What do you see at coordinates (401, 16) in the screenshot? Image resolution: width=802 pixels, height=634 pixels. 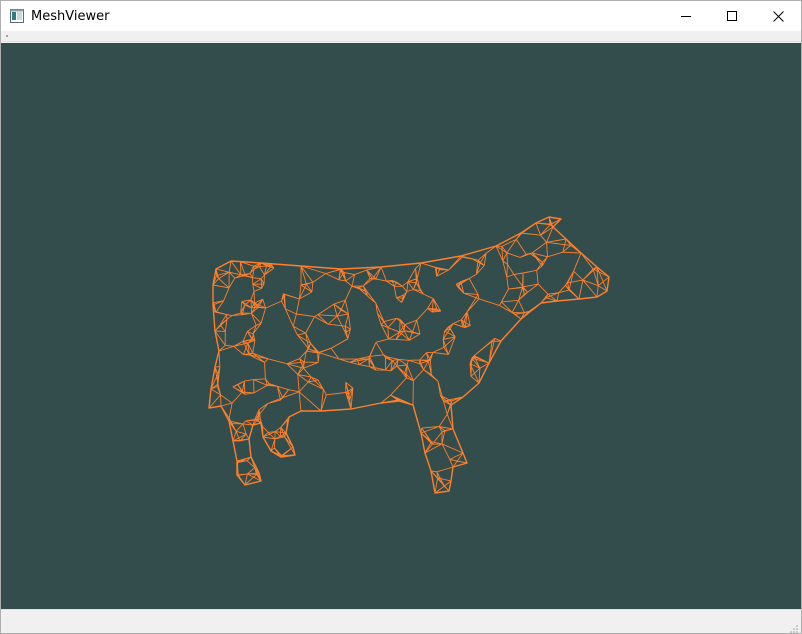 I see `title-bar: MeshViewer` at bounding box center [401, 16].